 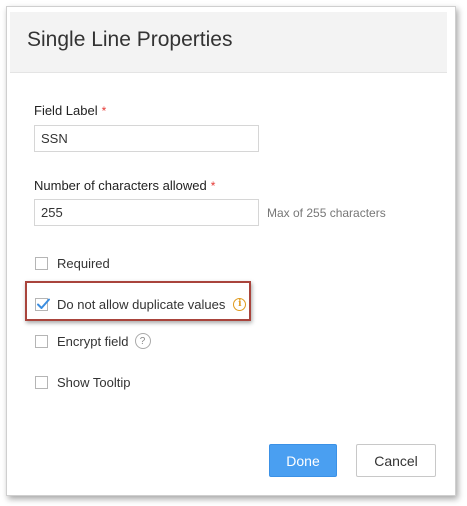 What do you see at coordinates (83, 263) in the screenshot?
I see `required-label: Required` at bounding box center [83, 263].